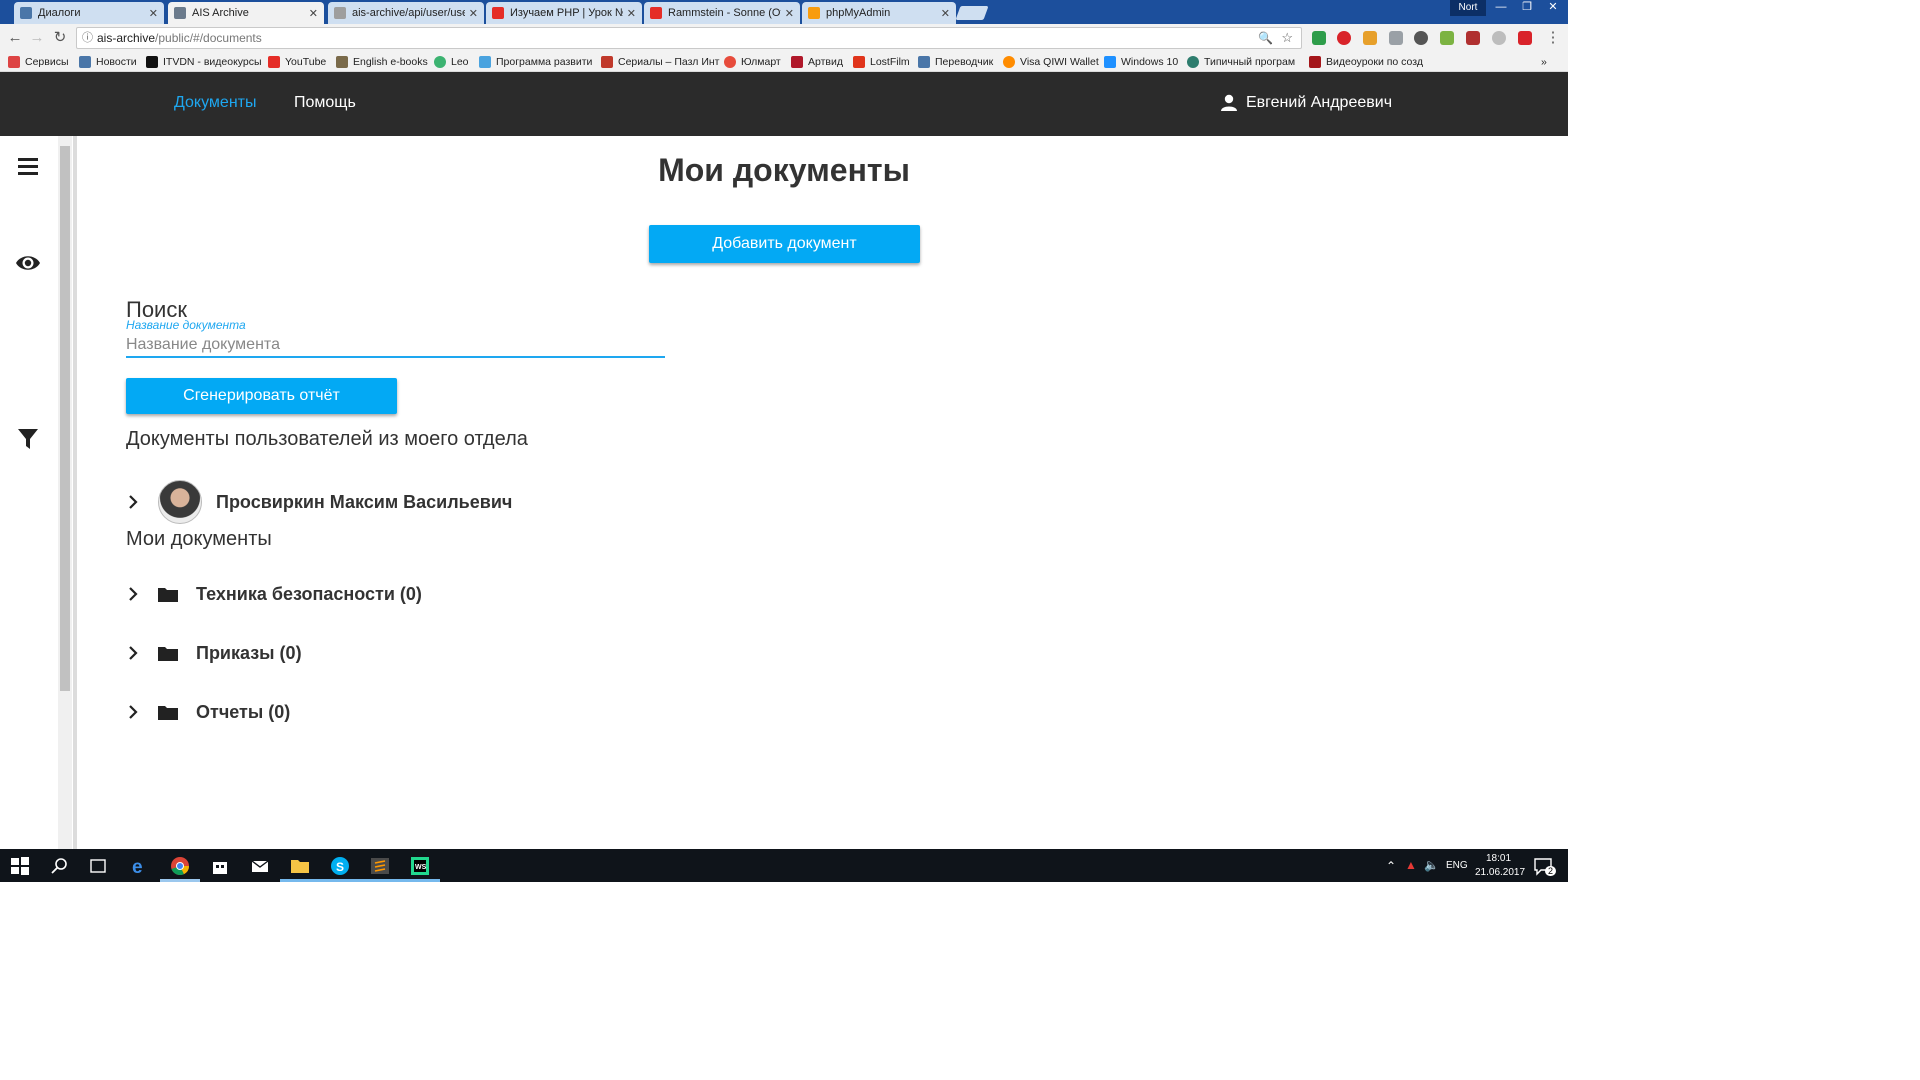 The width and height of the screenshot is (1920, 1080). What do you see at coordinates (722, 13) in the screenshot?
I see `browser-tab: Rammstein - Sonne (Offi ✕` at bounding box center [722, 13].